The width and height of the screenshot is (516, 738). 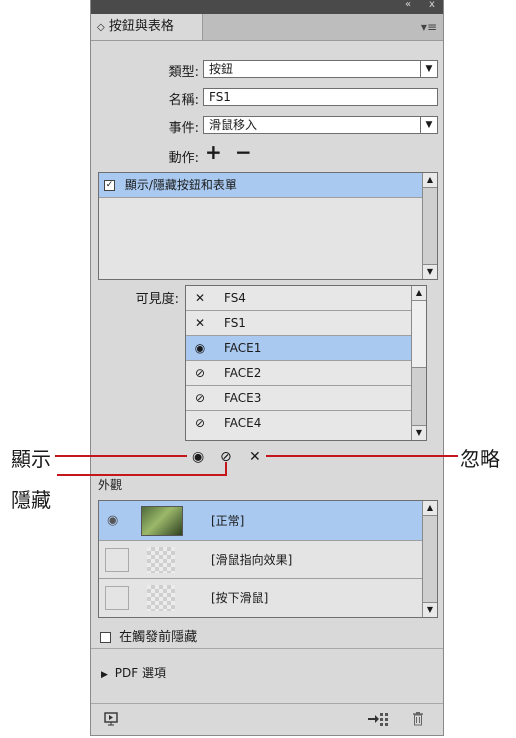 I want to click on visibility-row: ⊘ FACE2, so click(x=299, y=373).